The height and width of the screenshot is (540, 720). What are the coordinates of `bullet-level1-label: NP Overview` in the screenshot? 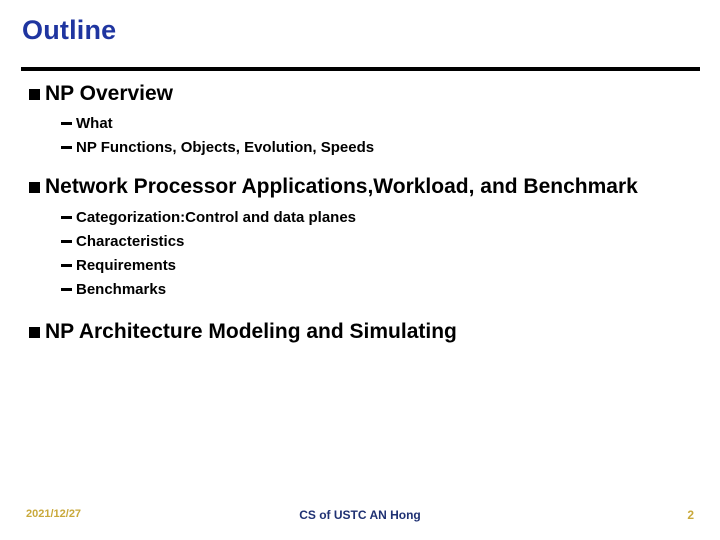 It's located at (109, 93).